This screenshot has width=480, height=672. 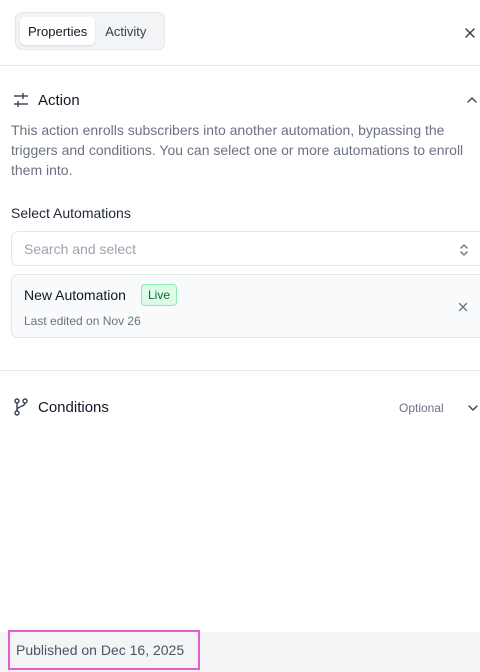 What do you see at coordinates (470, 33) in the screenshot?
I see `close-icon` at bounding box center [470, 33].